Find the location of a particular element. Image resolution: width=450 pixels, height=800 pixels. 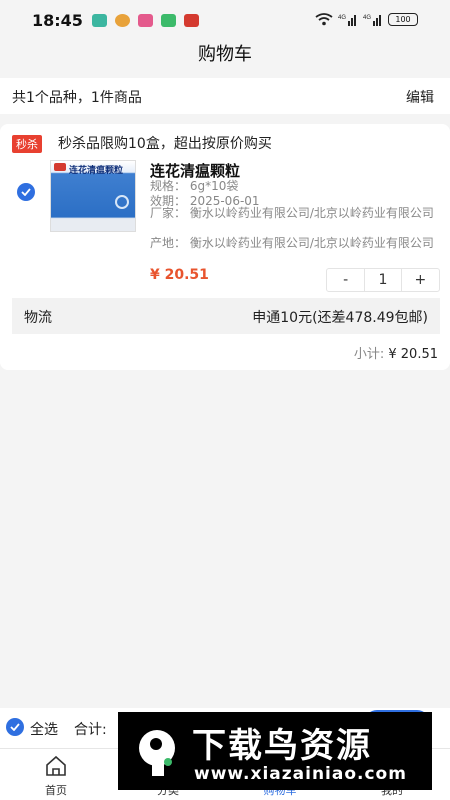

package-graphic is located at coordinates (122, 202).